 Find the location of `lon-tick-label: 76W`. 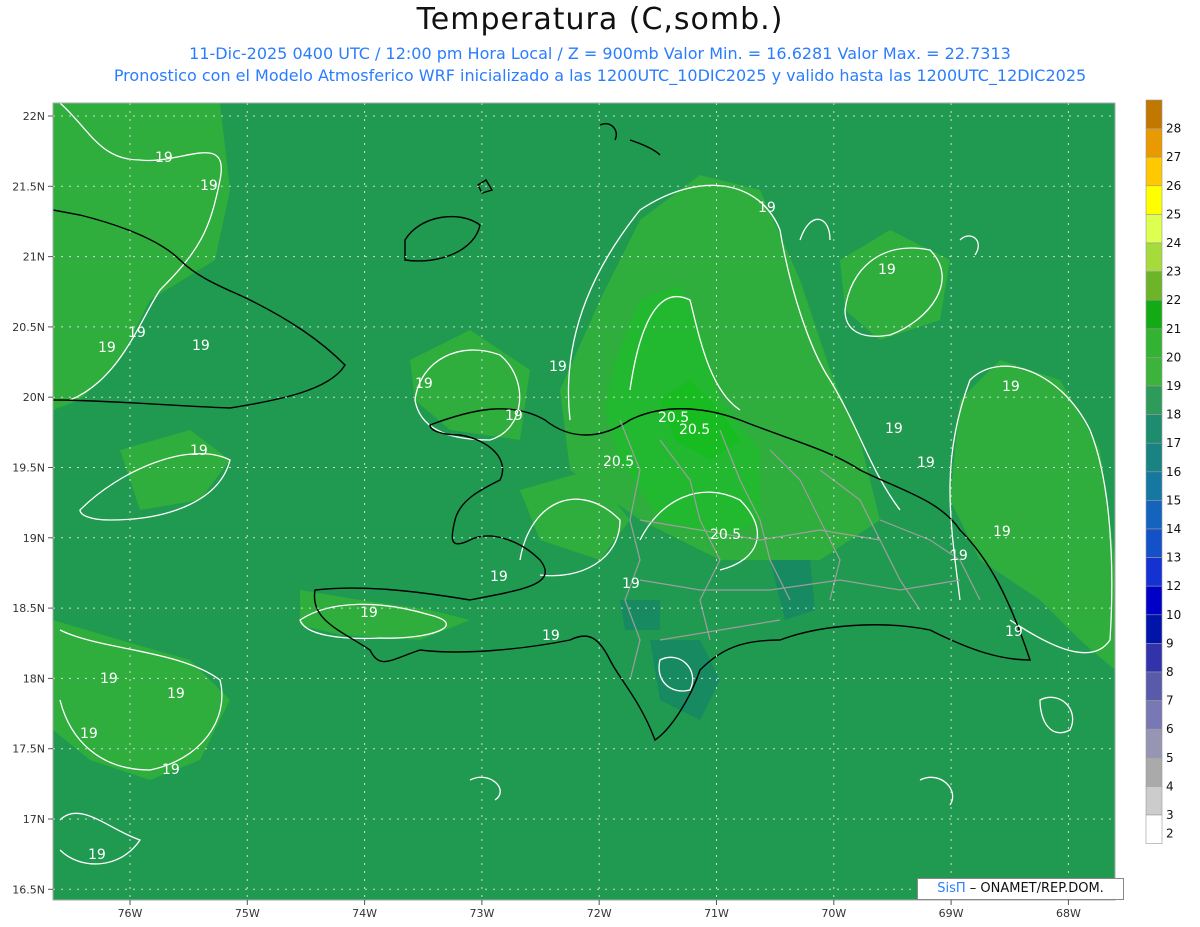

lon-tick-label: 76W is located at coordinates (130, 913).